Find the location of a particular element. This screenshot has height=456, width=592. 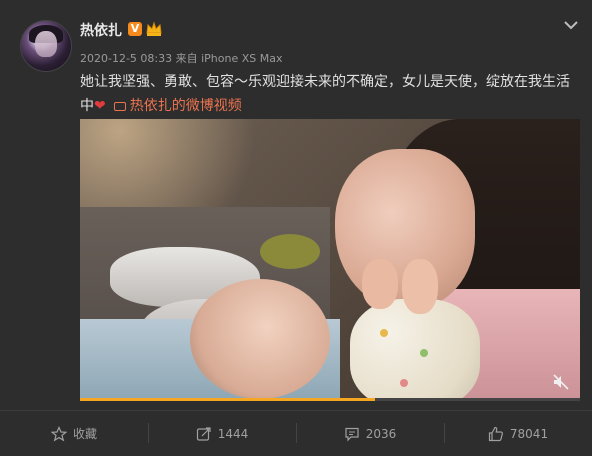

chevron-down-icon is located at coordinates (571, 25).